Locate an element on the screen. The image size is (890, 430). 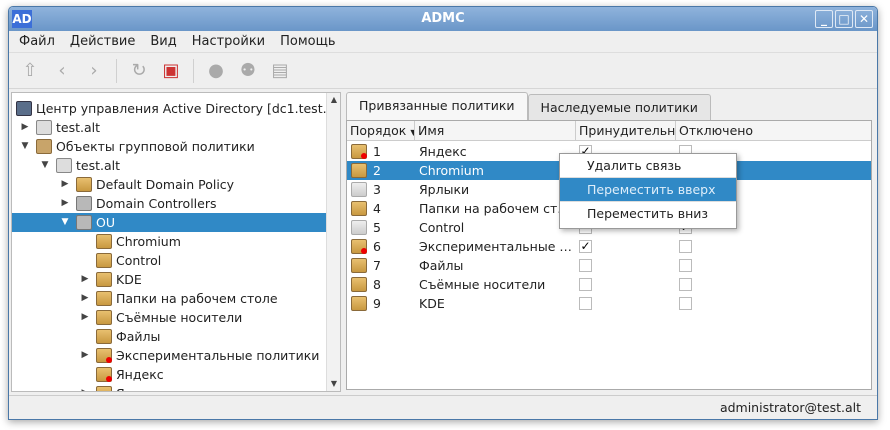
menu-view: Вид is located at coordinates (163, 41).